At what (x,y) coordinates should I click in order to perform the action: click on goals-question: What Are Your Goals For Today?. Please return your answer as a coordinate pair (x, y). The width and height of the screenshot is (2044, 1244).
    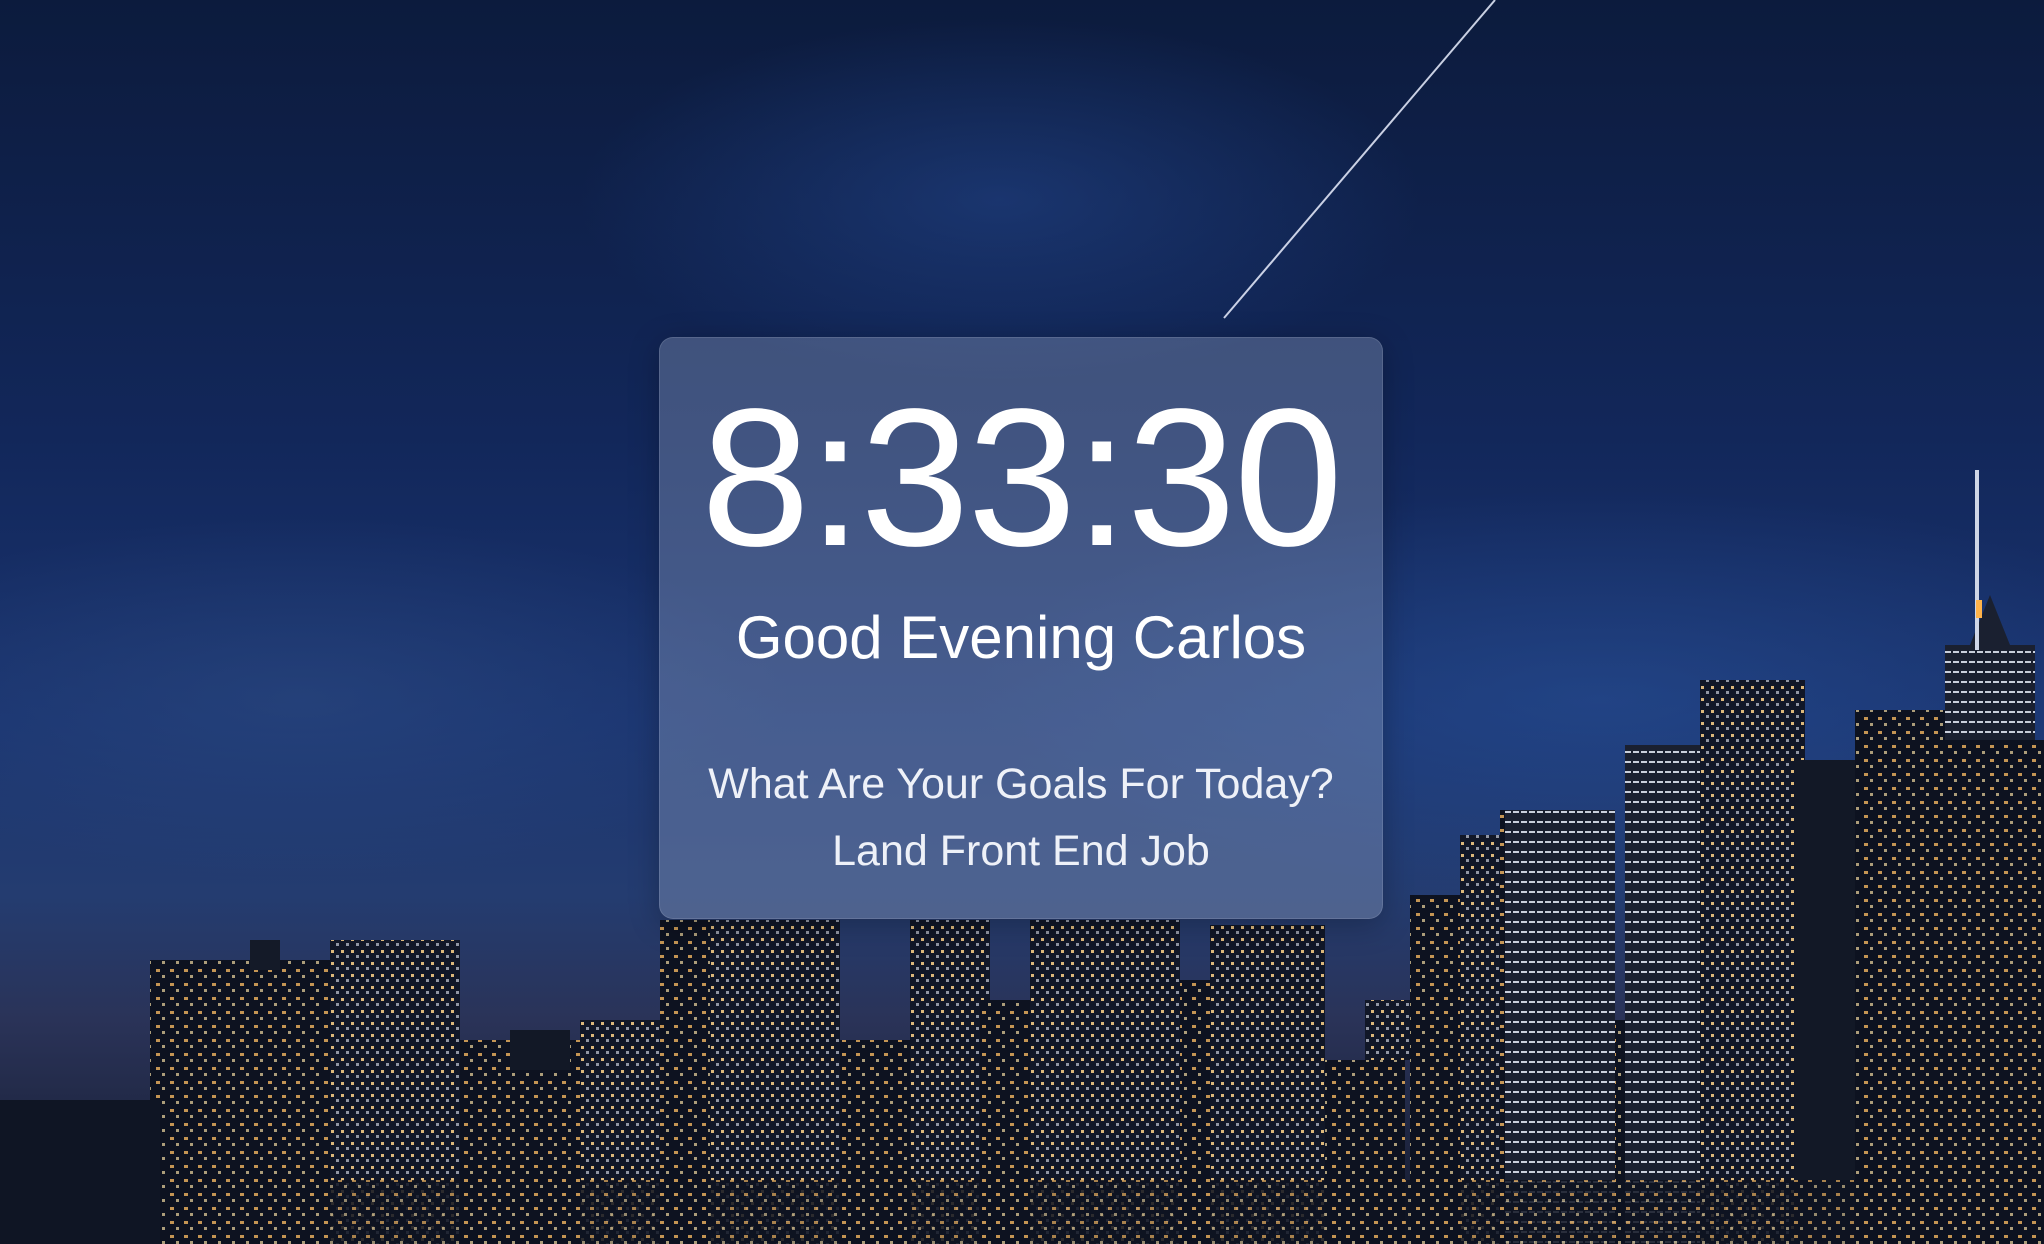
    Looking at the image, I should click on (1021, 784).